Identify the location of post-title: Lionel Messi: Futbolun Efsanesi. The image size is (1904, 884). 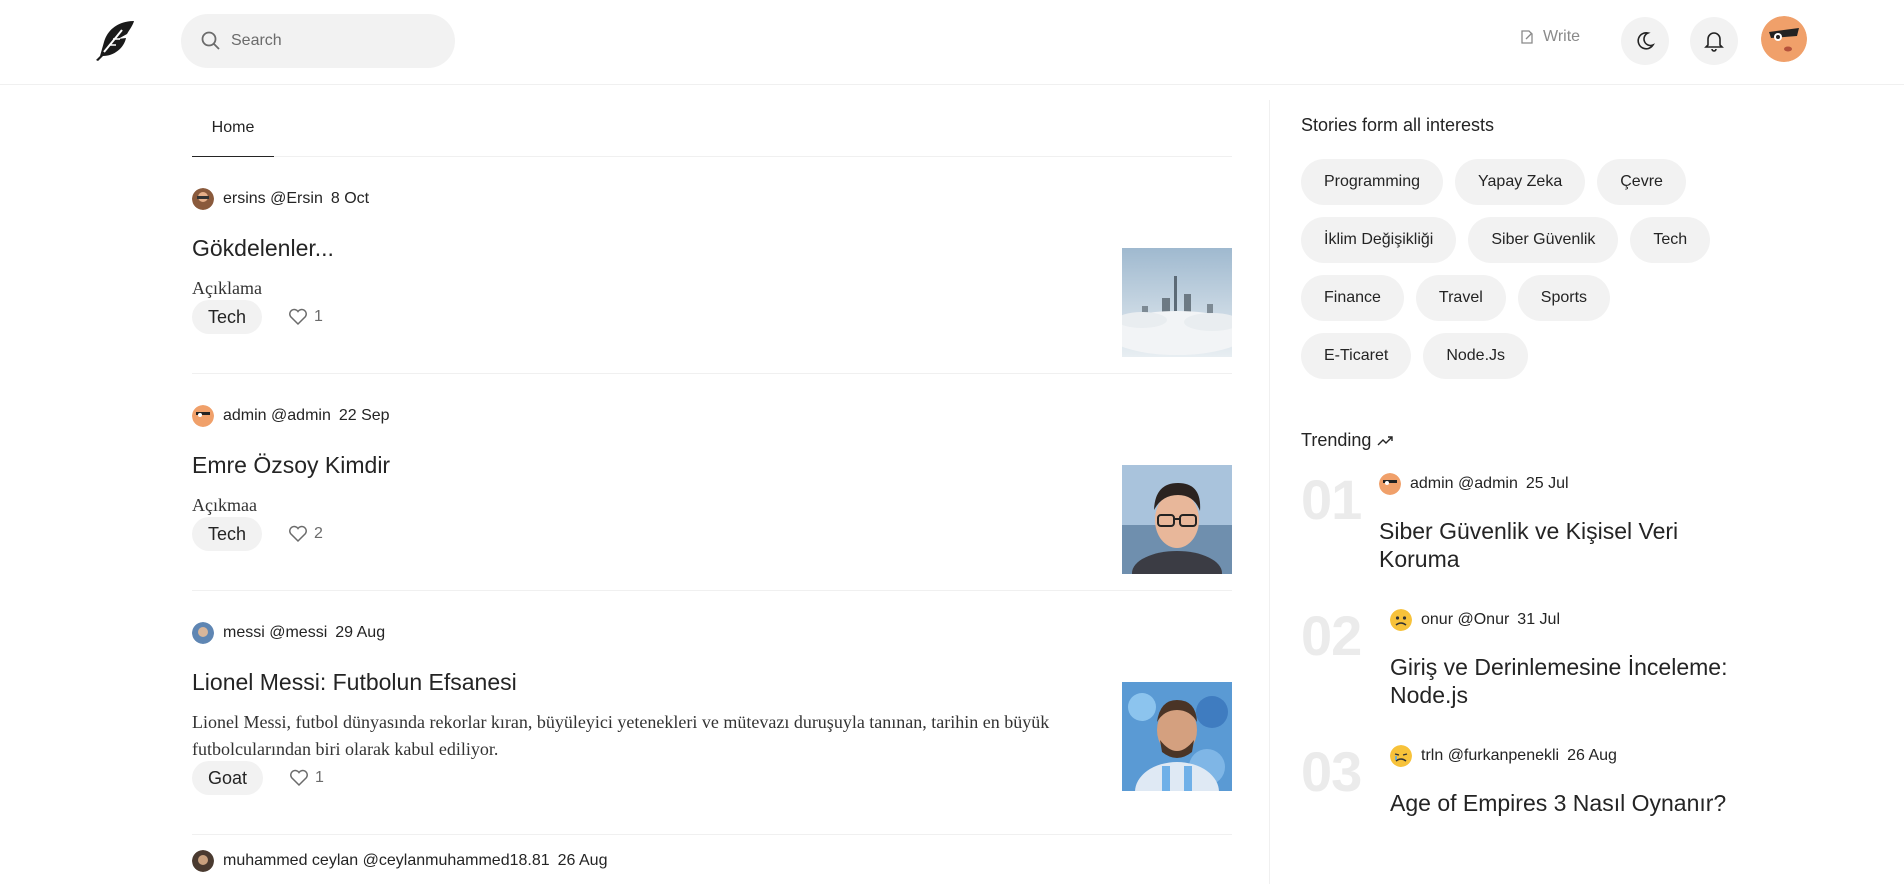
(354, 682).